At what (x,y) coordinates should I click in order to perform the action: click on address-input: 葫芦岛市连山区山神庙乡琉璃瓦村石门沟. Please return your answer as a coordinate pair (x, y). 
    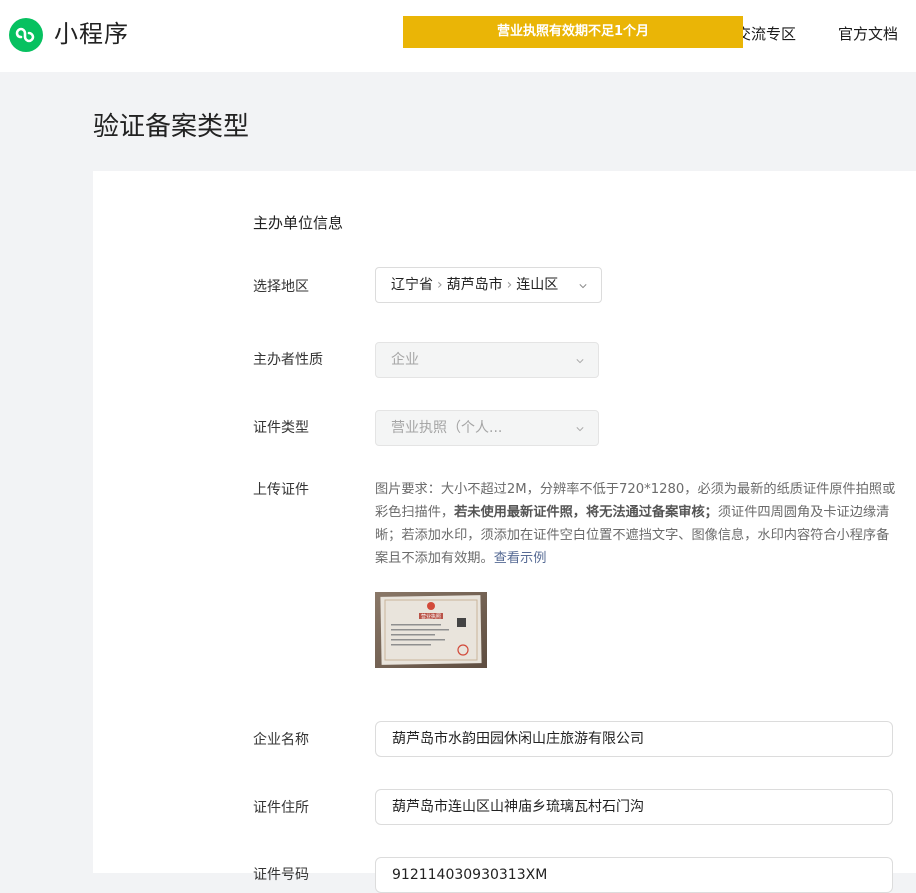
    Looking at the image, I should click on (634, 807).